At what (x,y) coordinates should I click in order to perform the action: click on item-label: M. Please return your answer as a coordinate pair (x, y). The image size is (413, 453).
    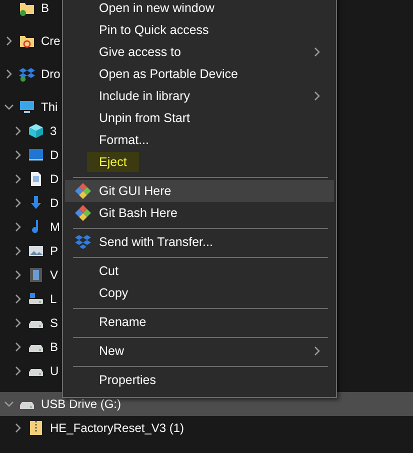
    Looking at the image, I should click on (55, 227).